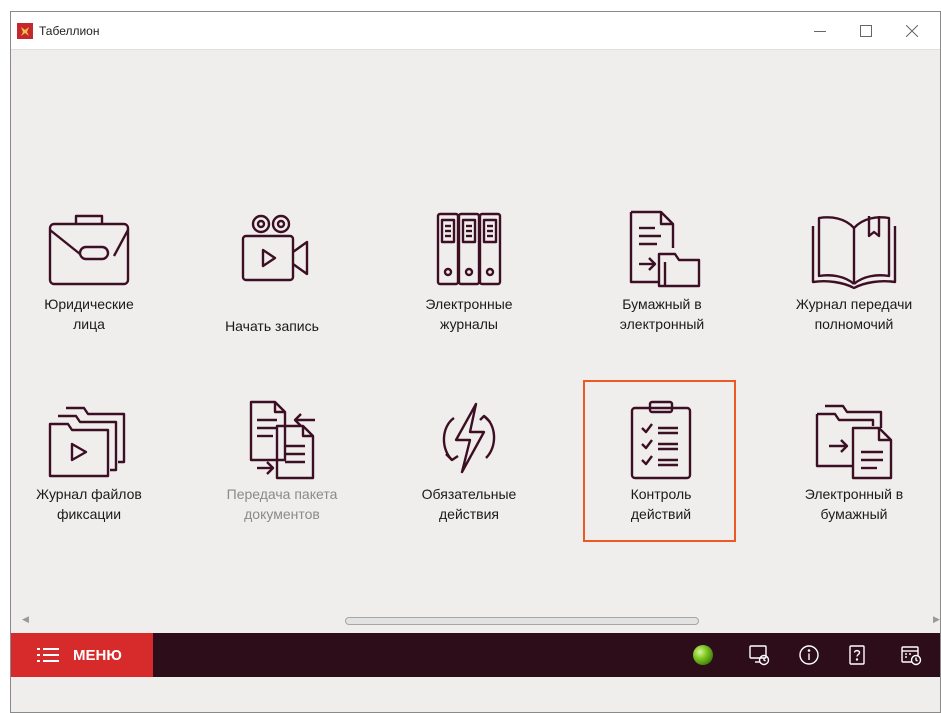 The height and width of the screenshot is (713, 941). I want to click on remote-session-button, so click(759, 655).